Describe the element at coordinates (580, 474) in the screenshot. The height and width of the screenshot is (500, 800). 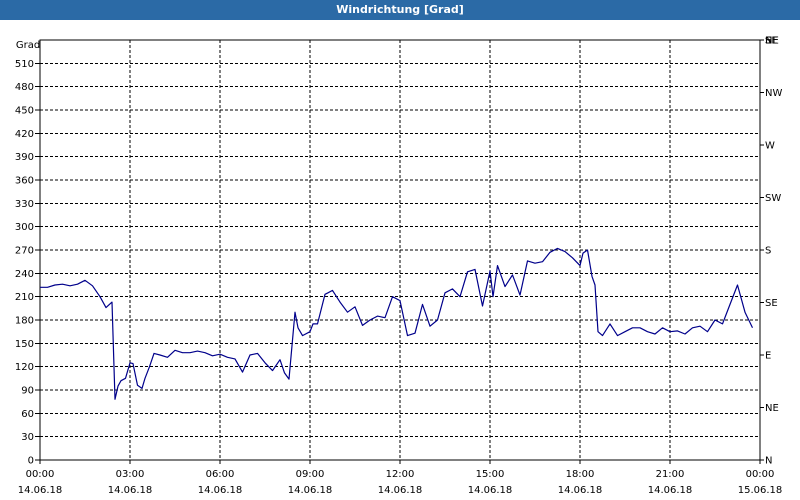
I see `x-tick-label-time: 18:00` at that location.